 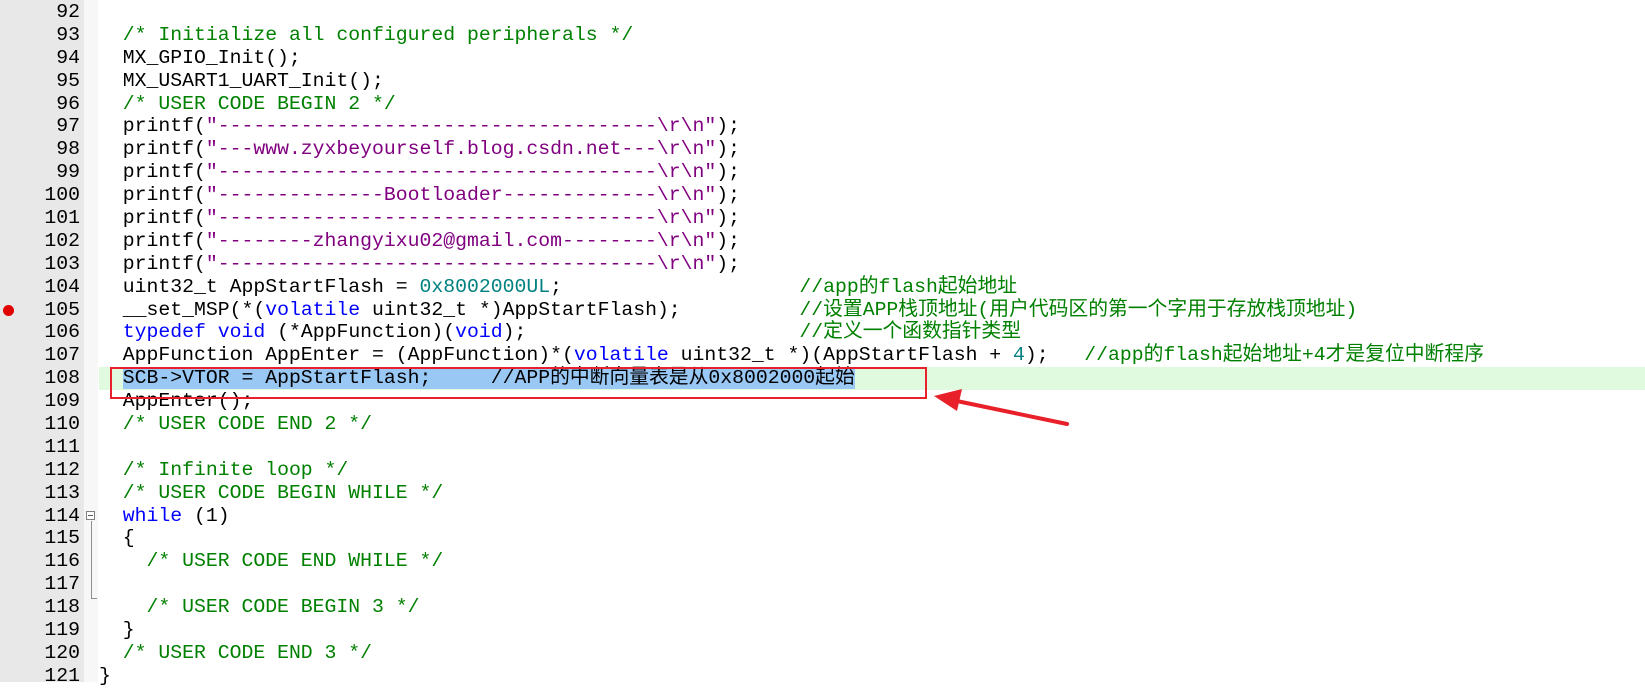 What do you see at coordinates (1009, 412) in the screenshot?
I see `arrow-shaft` at bounding box center [1009, 412].